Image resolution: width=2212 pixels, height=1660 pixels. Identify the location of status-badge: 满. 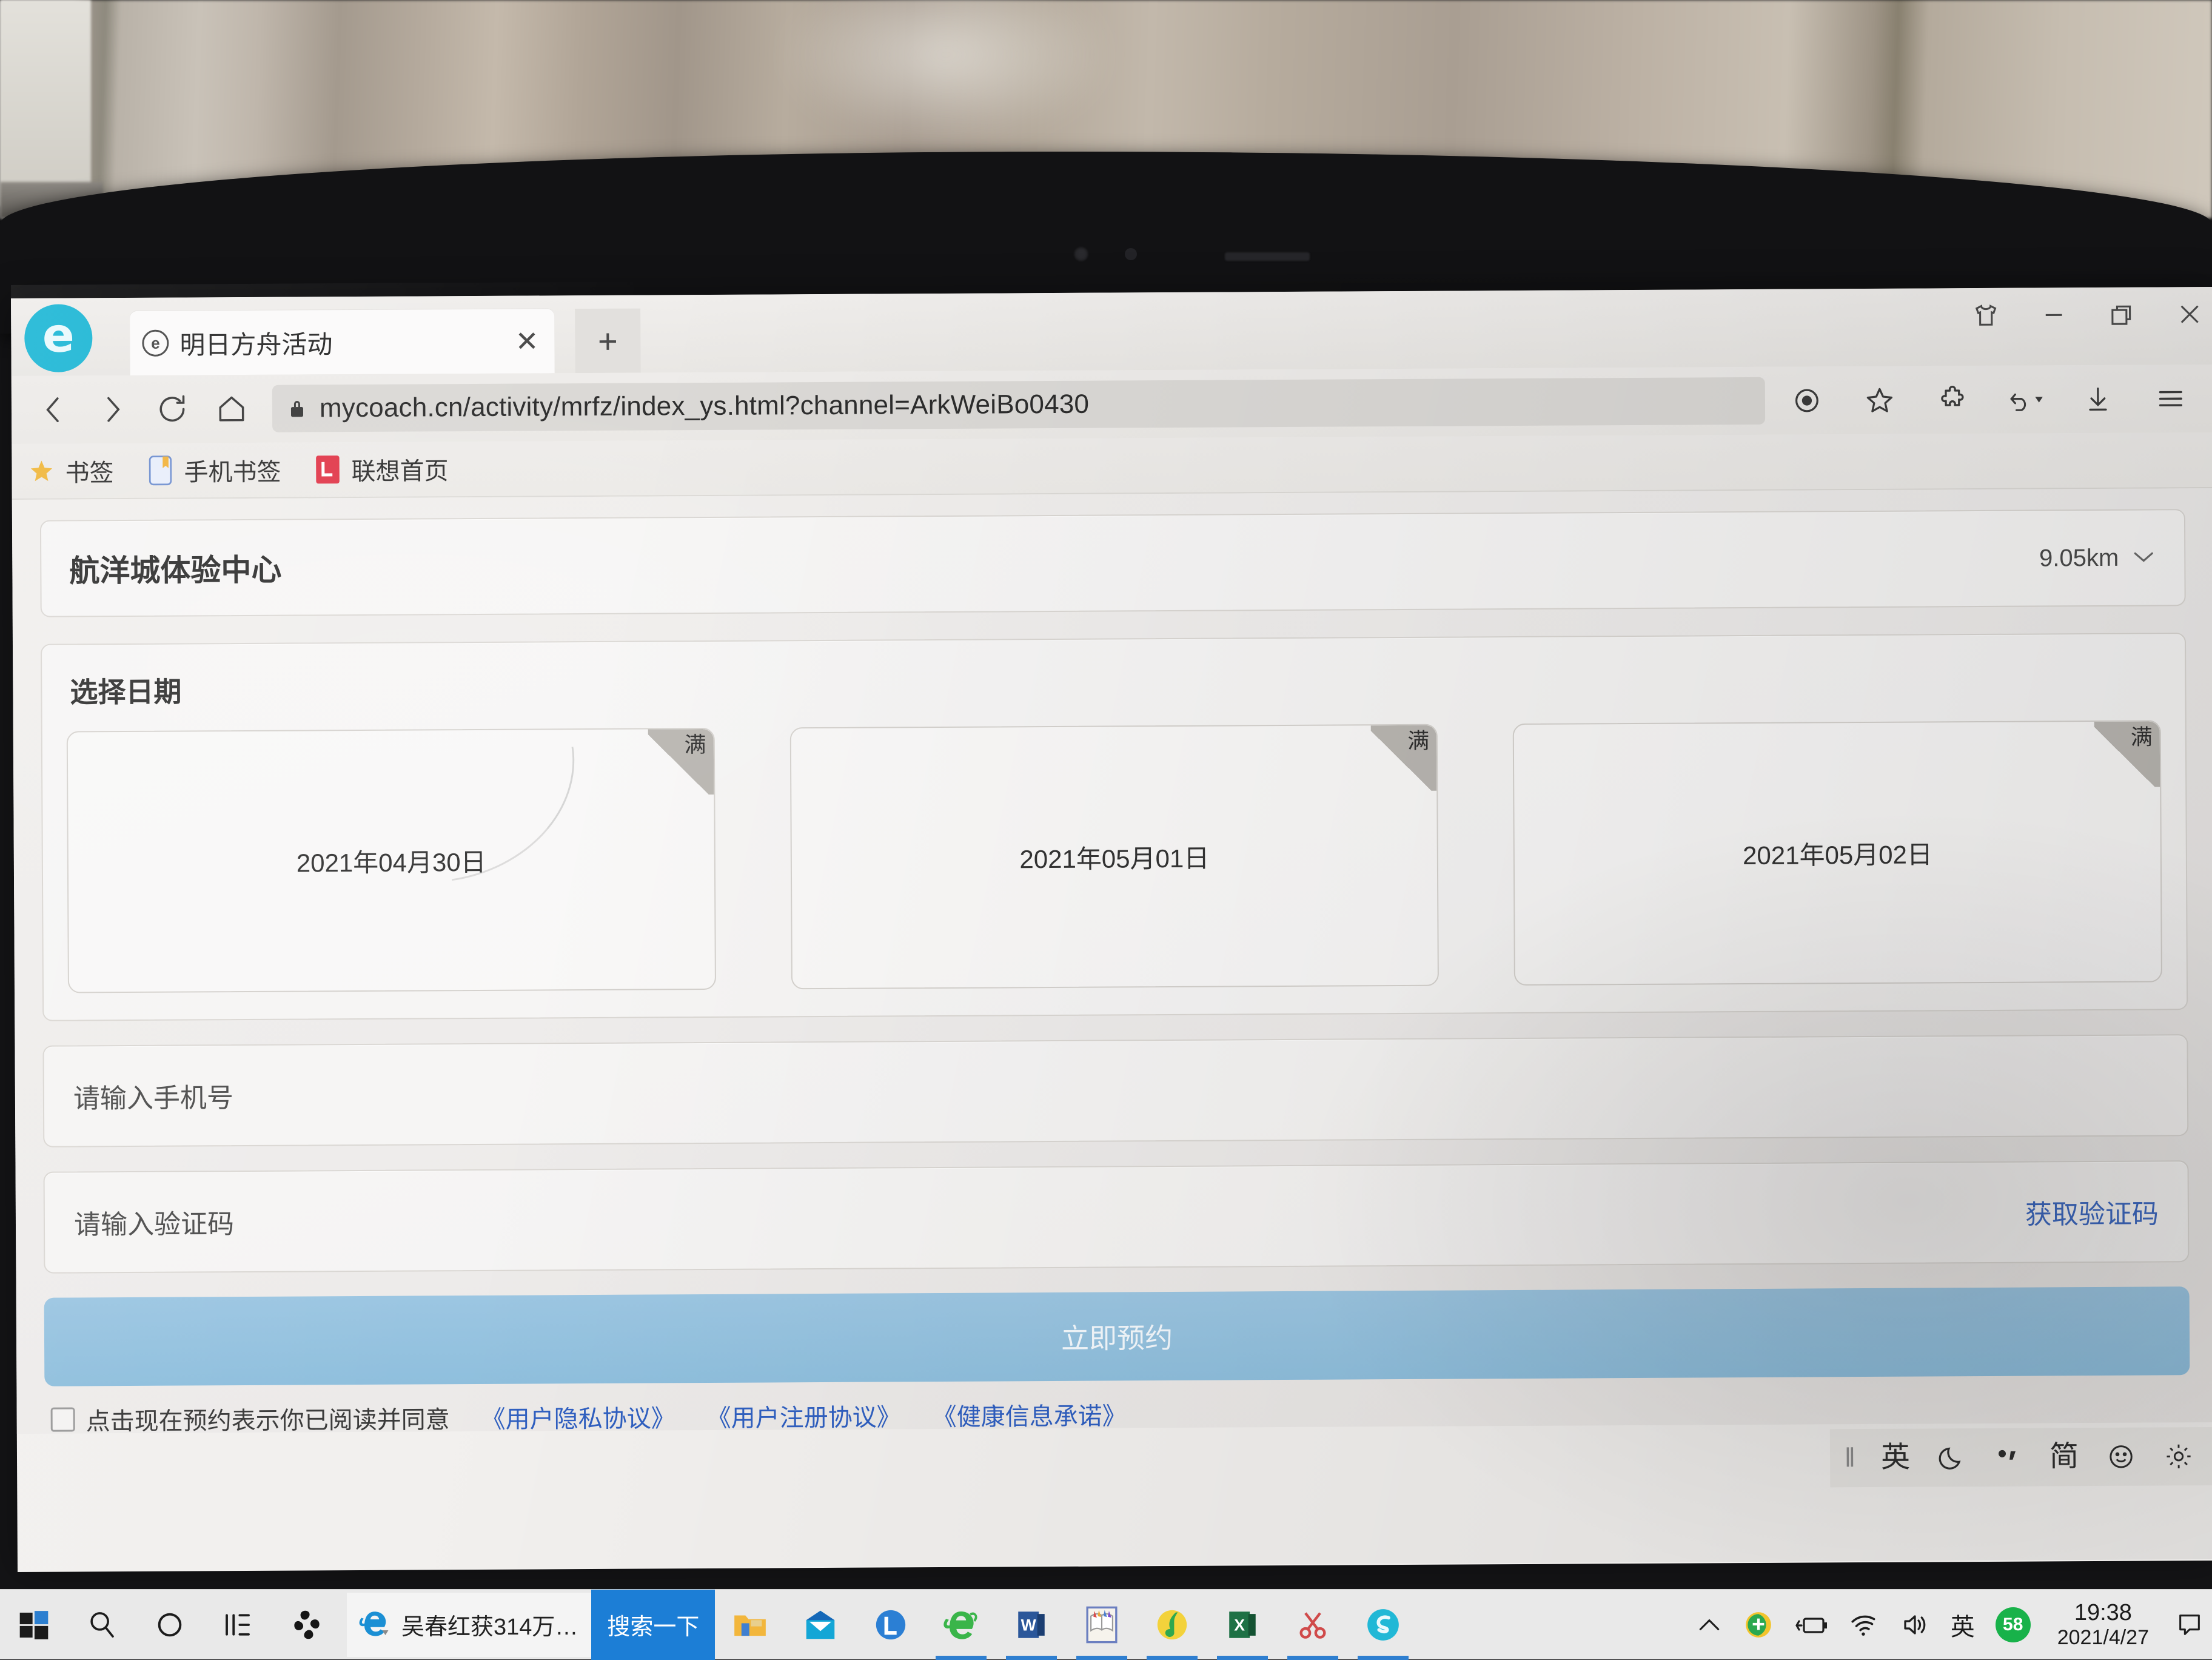
(681, 762).